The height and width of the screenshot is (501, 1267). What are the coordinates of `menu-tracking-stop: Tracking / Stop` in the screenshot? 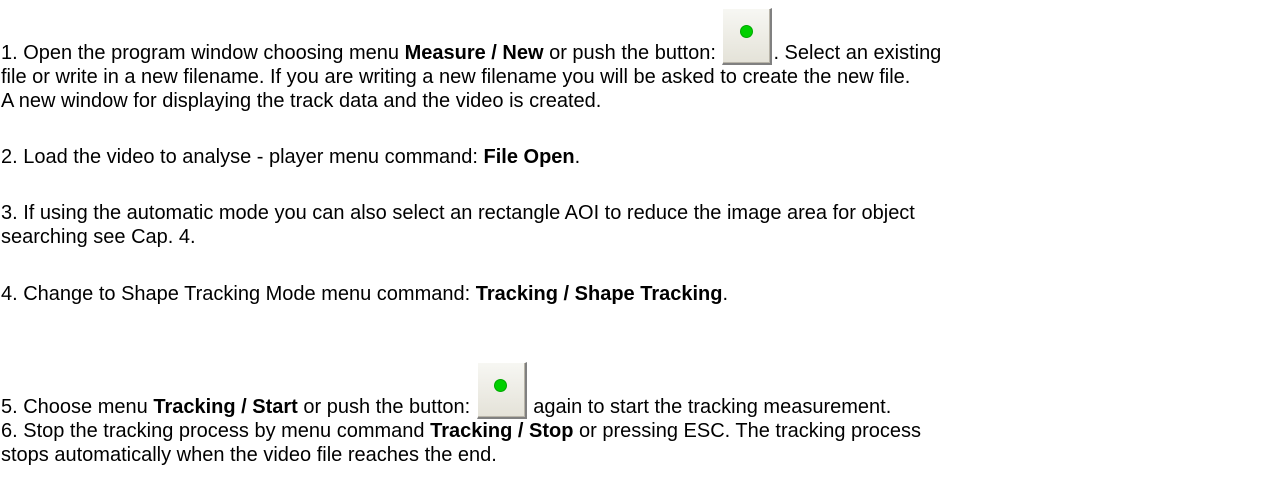 It's located at (502, 431).